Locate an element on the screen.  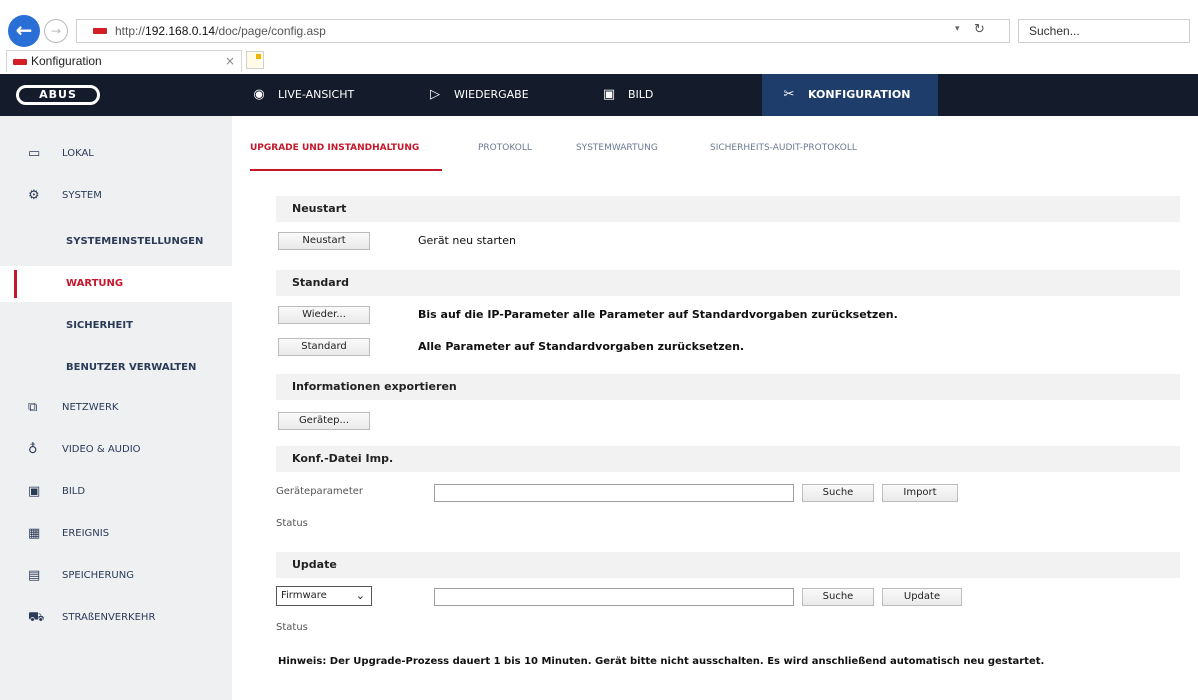
nav-configuration: ✂ KONFIGURATION is located at coordinates (850, 95).